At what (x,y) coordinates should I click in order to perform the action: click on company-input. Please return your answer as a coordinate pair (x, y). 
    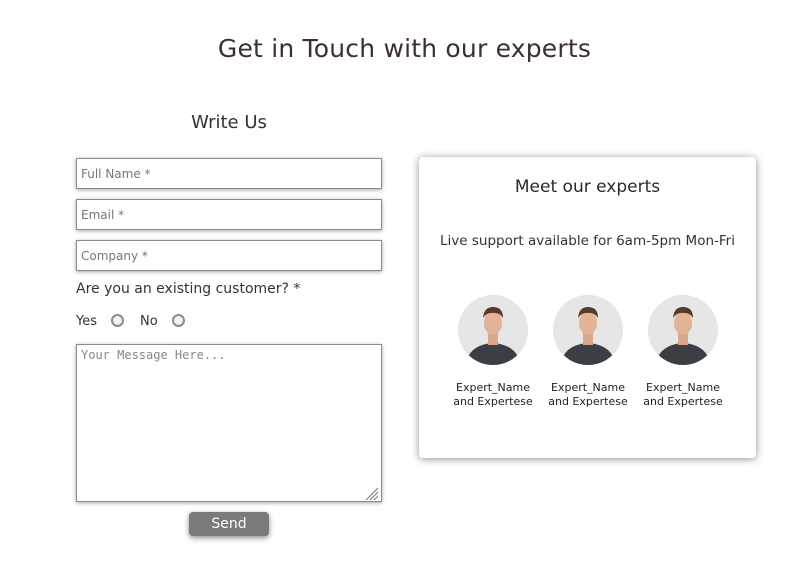
    Looking at the image, I should click on (229, 255).